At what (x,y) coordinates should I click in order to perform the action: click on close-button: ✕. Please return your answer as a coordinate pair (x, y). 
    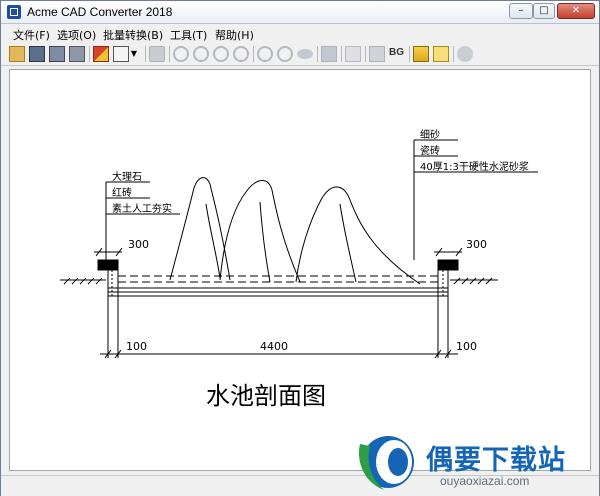
    Looking at the image, I should click on (576, 11).